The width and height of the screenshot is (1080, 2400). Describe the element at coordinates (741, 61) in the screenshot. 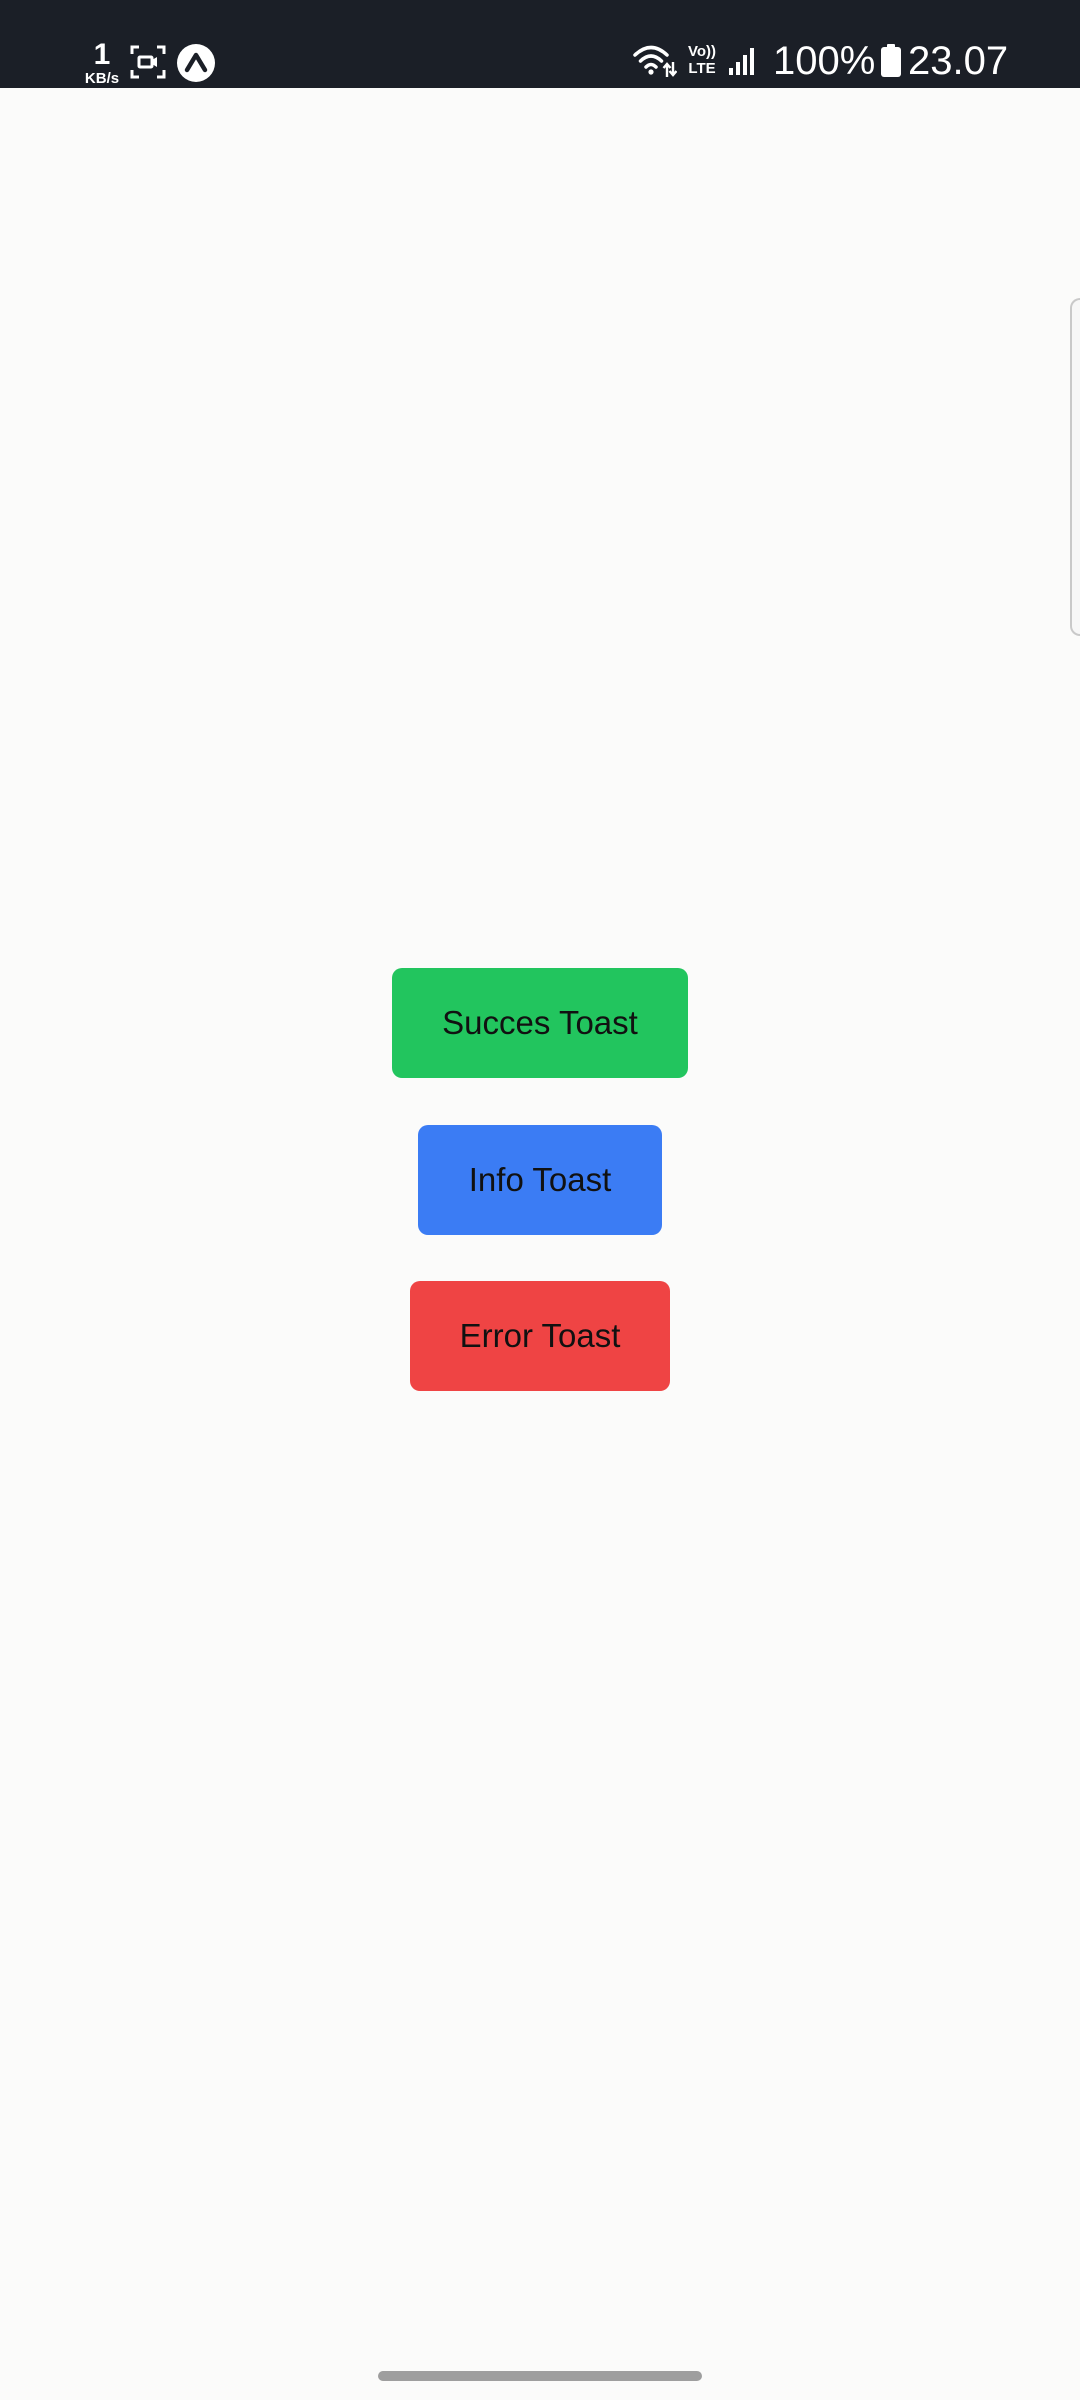

I see `signal-icon` at that location.